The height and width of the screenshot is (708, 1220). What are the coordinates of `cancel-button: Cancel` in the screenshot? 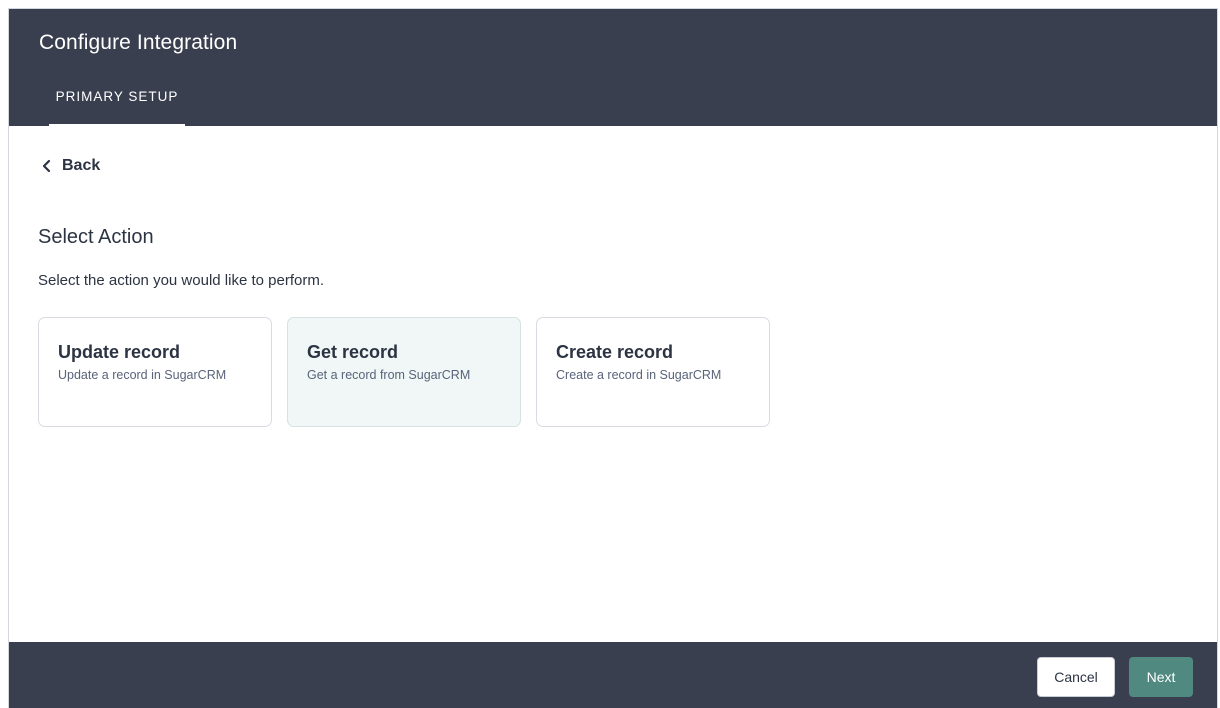 It's located at (1076, 677).